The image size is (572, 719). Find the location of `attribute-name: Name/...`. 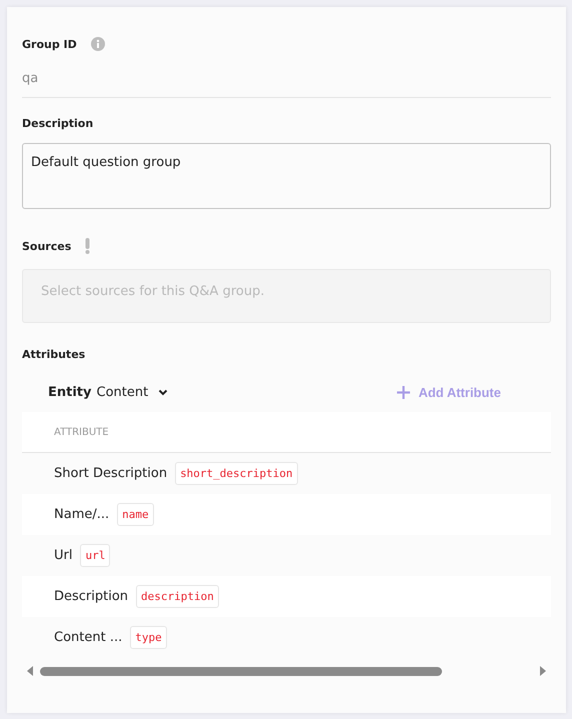

attribute-name: Name/... is located at coordinates (82, 514).